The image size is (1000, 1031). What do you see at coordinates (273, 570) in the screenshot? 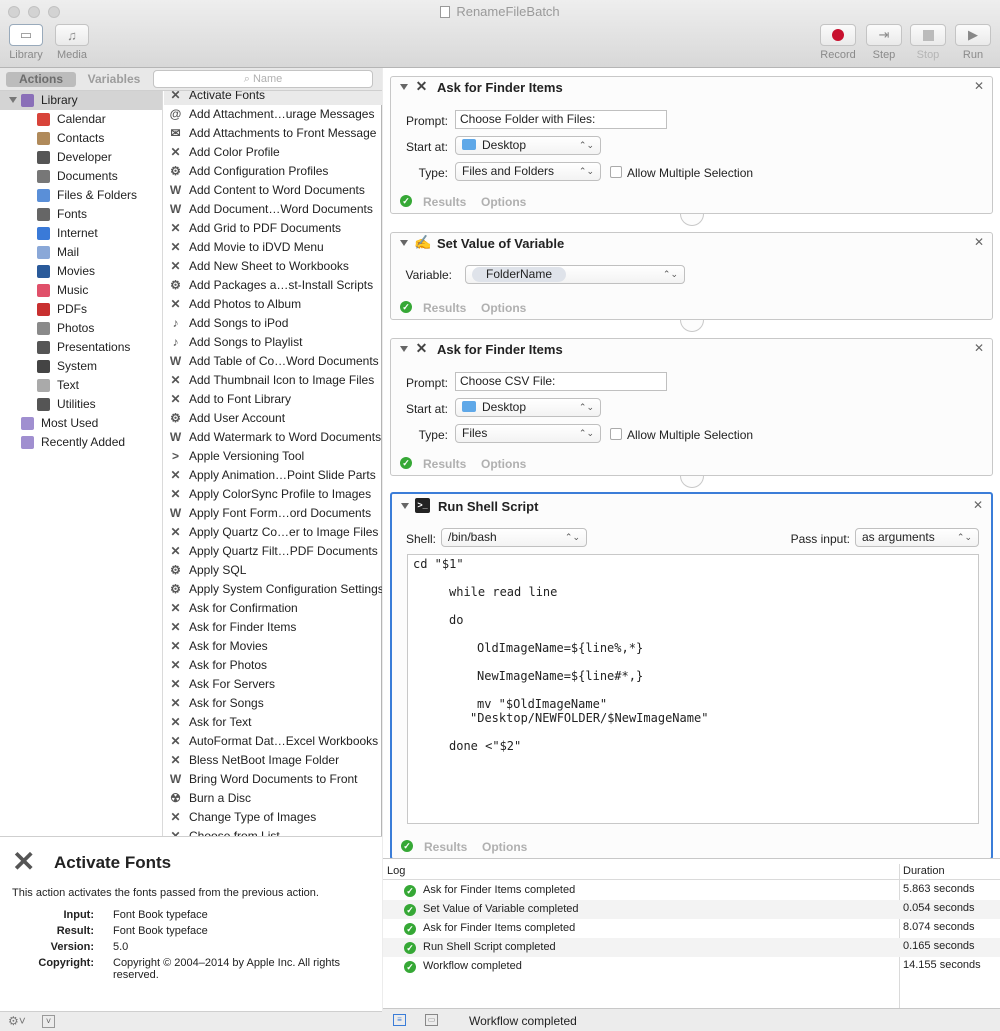
I see `action-item: ⚙ Apply SQL` at bounding box center [273, 570].